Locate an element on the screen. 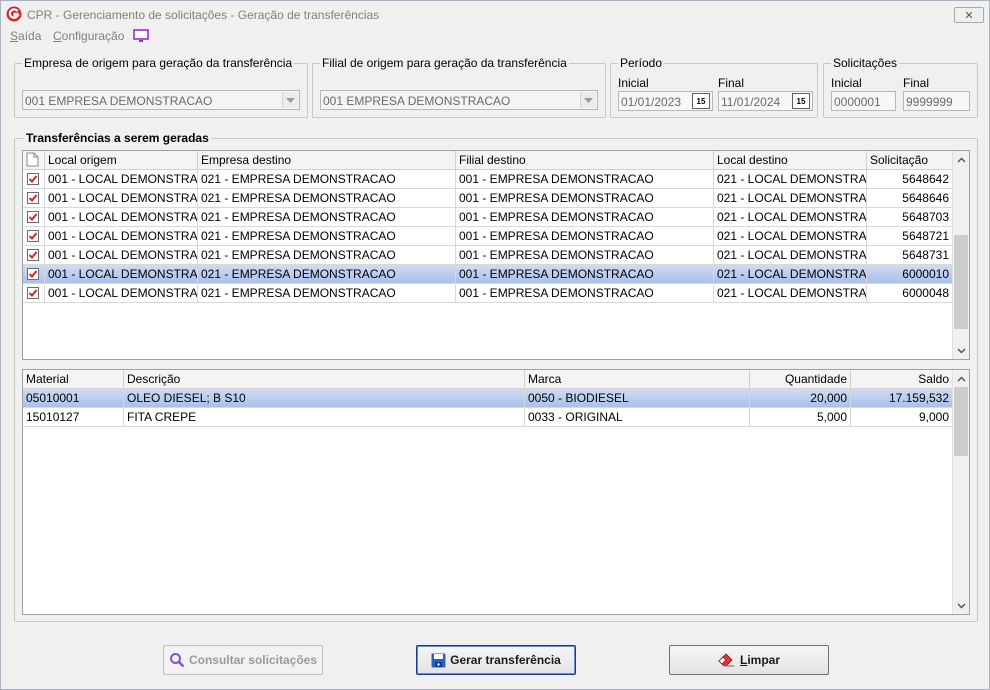  consultar-solicitacoes-button: Consultar solicitações is located at coordinates (243, 660).